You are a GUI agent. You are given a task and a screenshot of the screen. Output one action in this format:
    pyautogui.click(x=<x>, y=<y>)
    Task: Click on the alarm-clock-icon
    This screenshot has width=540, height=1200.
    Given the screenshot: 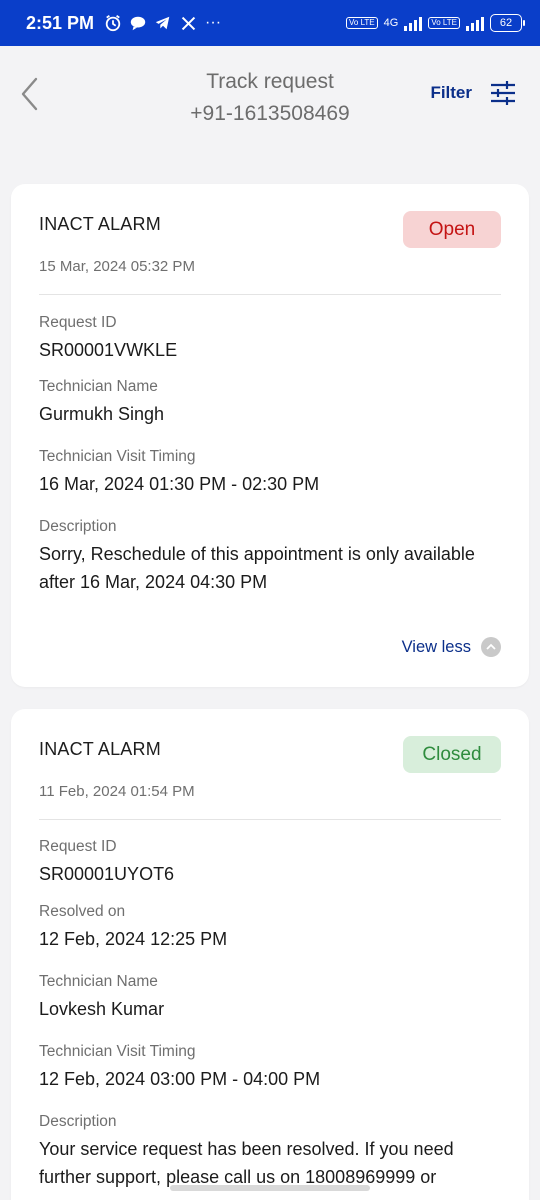 What is the action you would take?
    pyautogui.click(x=113, y=23)
    